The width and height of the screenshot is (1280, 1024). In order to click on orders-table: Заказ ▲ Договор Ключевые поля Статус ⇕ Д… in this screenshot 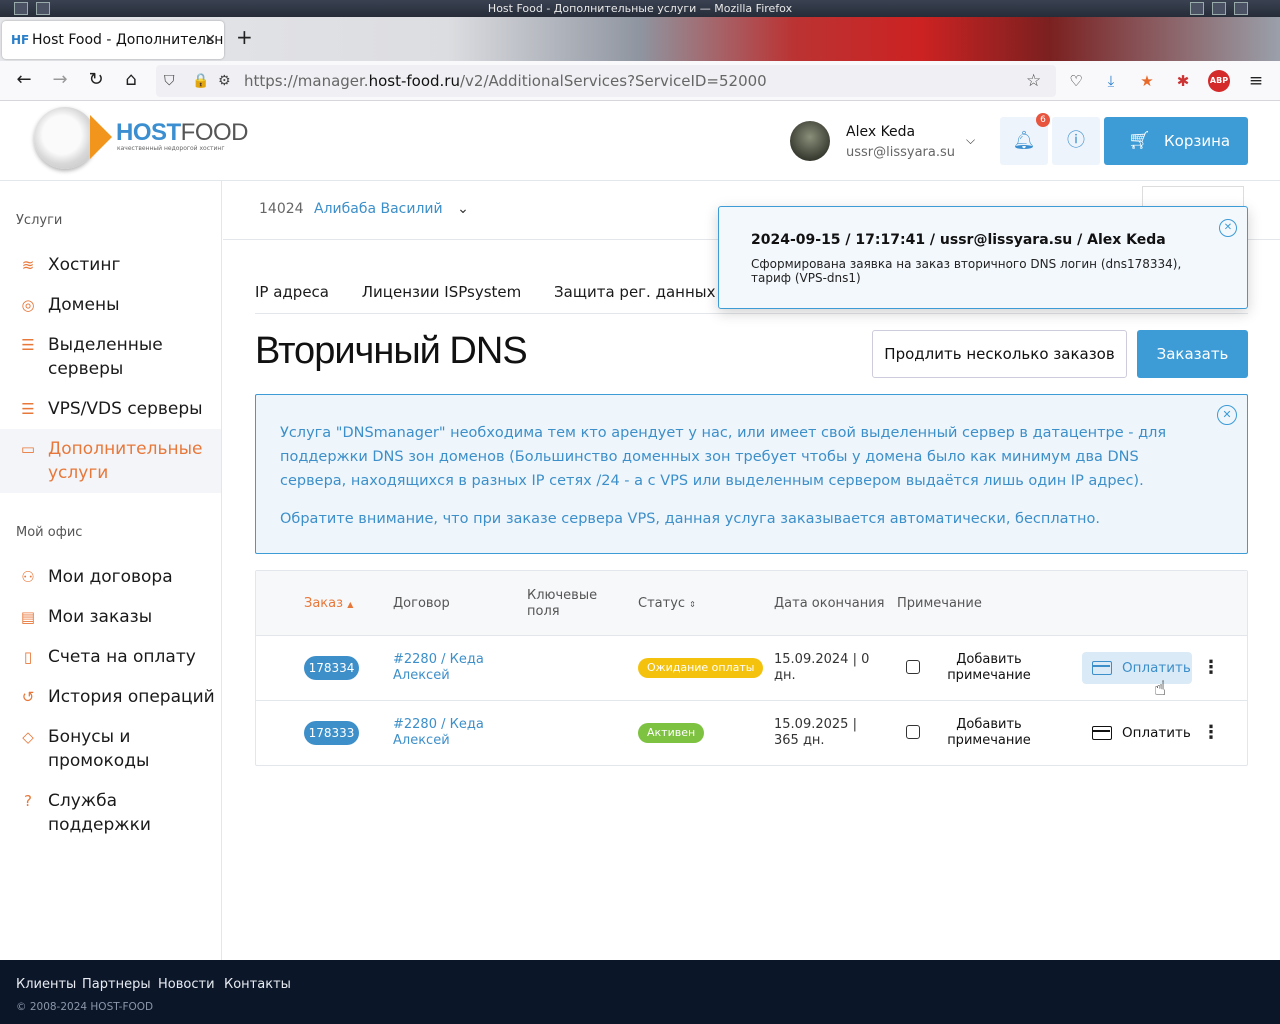, I will do `click(751, 668)`.